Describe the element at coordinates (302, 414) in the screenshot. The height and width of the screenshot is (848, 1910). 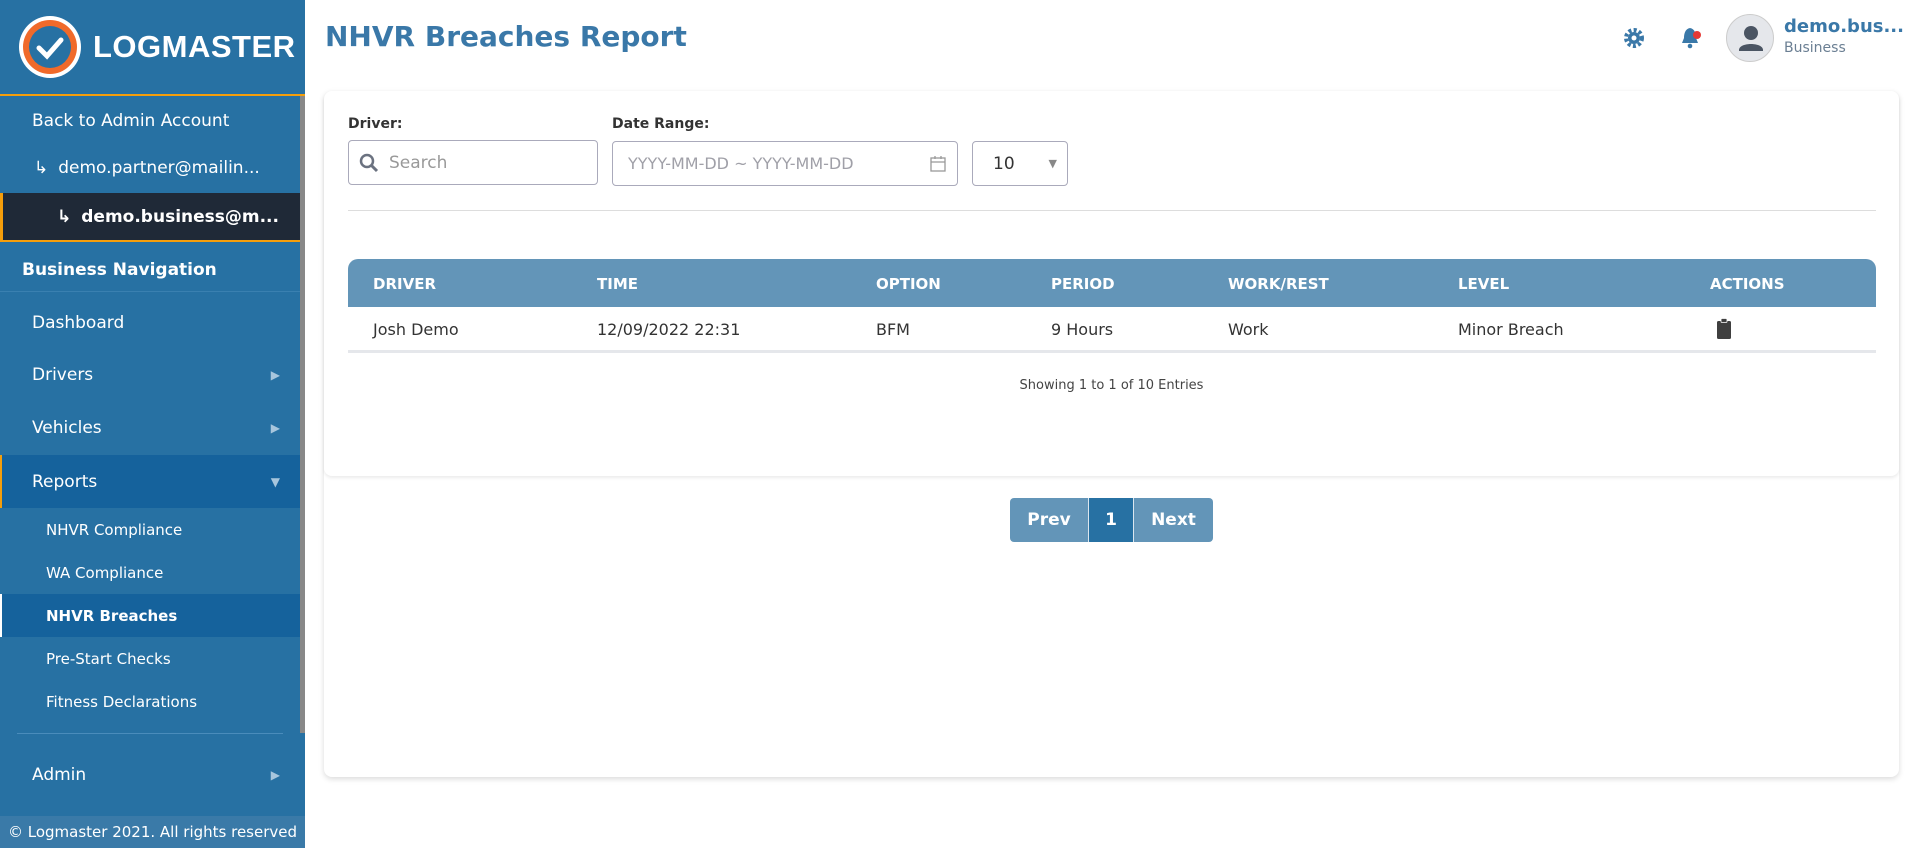
I see `sidebar-scrollbar` at that location.